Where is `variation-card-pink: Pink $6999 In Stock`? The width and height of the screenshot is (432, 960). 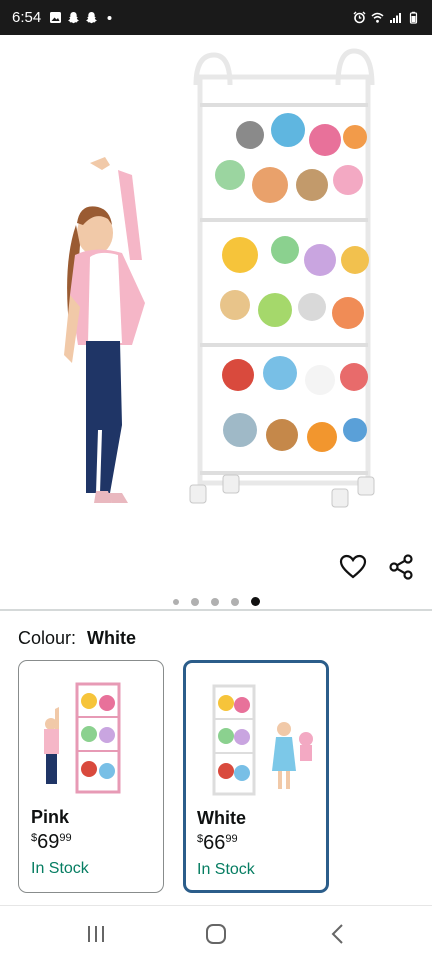
variation-card-pink: Pink $6999 In Stock is located at coordinates (91, 776).